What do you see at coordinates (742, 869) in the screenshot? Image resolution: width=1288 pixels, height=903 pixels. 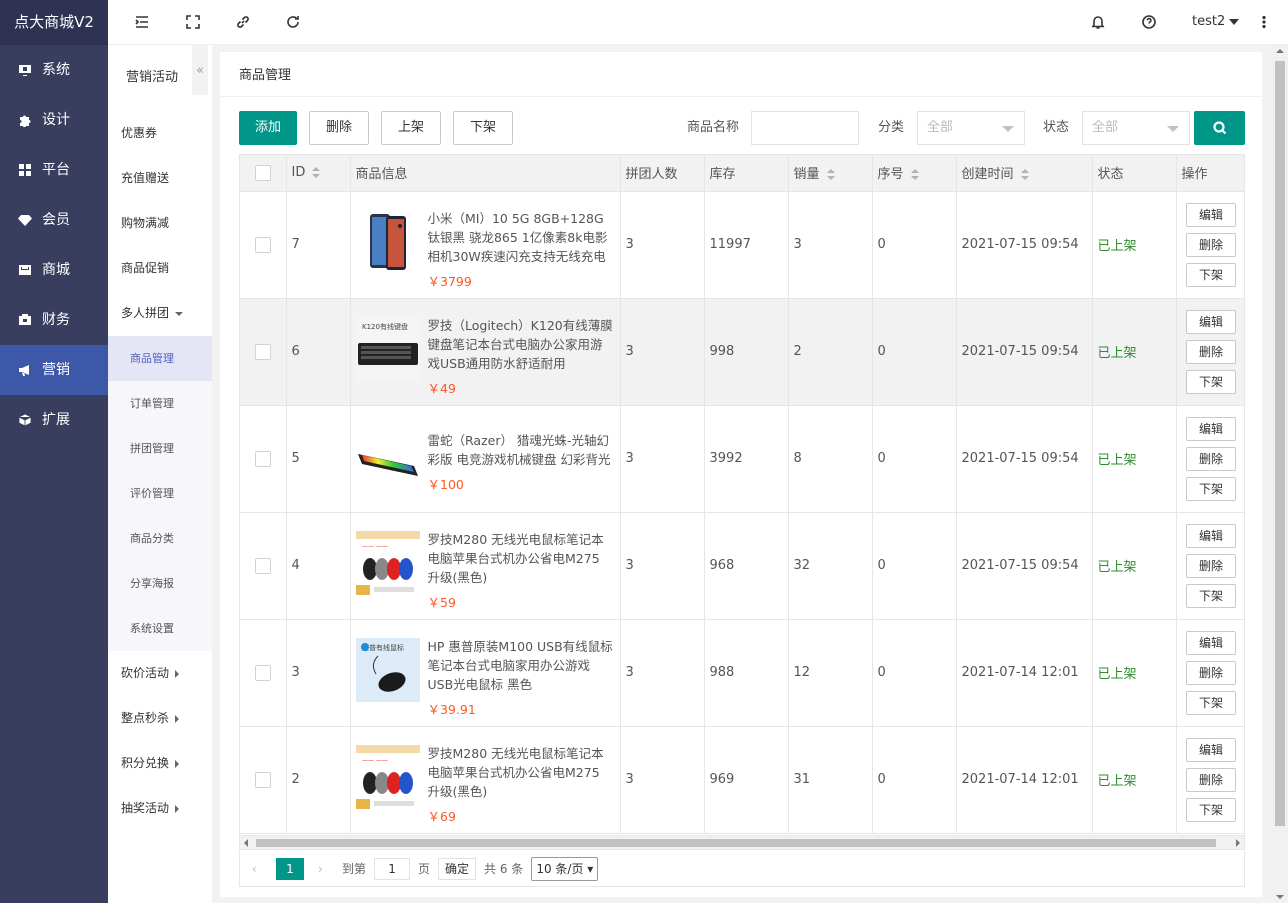 I see `pagination: ‹ 1 › 到第 1 页 确定 共 6 条 10 条/页 ▾` at bounding box center [742, 869].